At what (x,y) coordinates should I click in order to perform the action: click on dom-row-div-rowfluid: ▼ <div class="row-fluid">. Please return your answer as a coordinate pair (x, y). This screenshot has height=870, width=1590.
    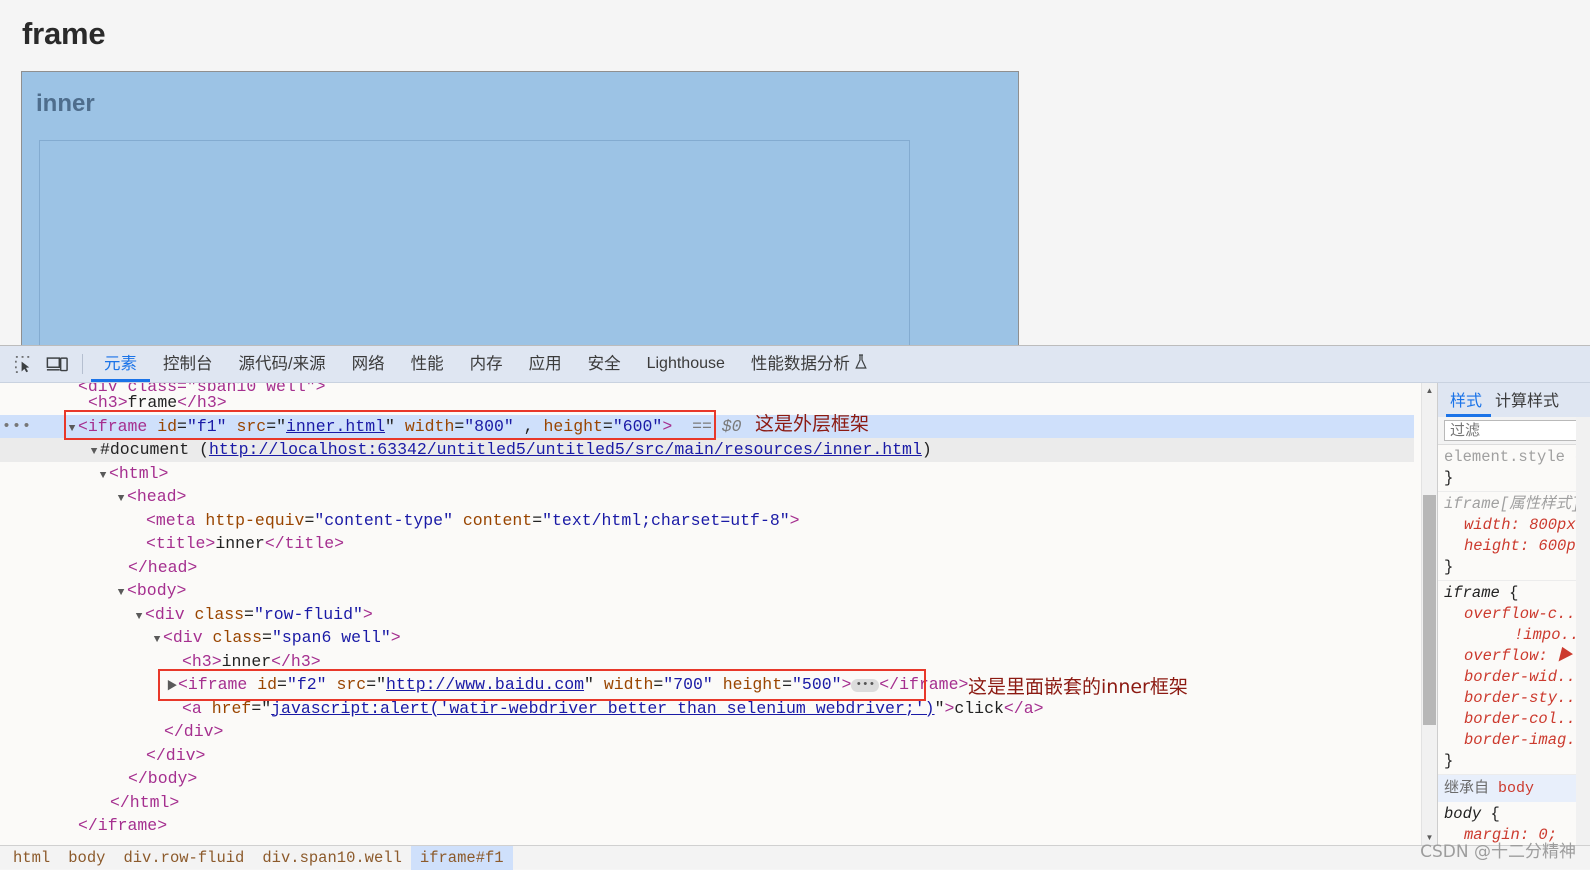
    Looking at the image, I should click on (707, 615).